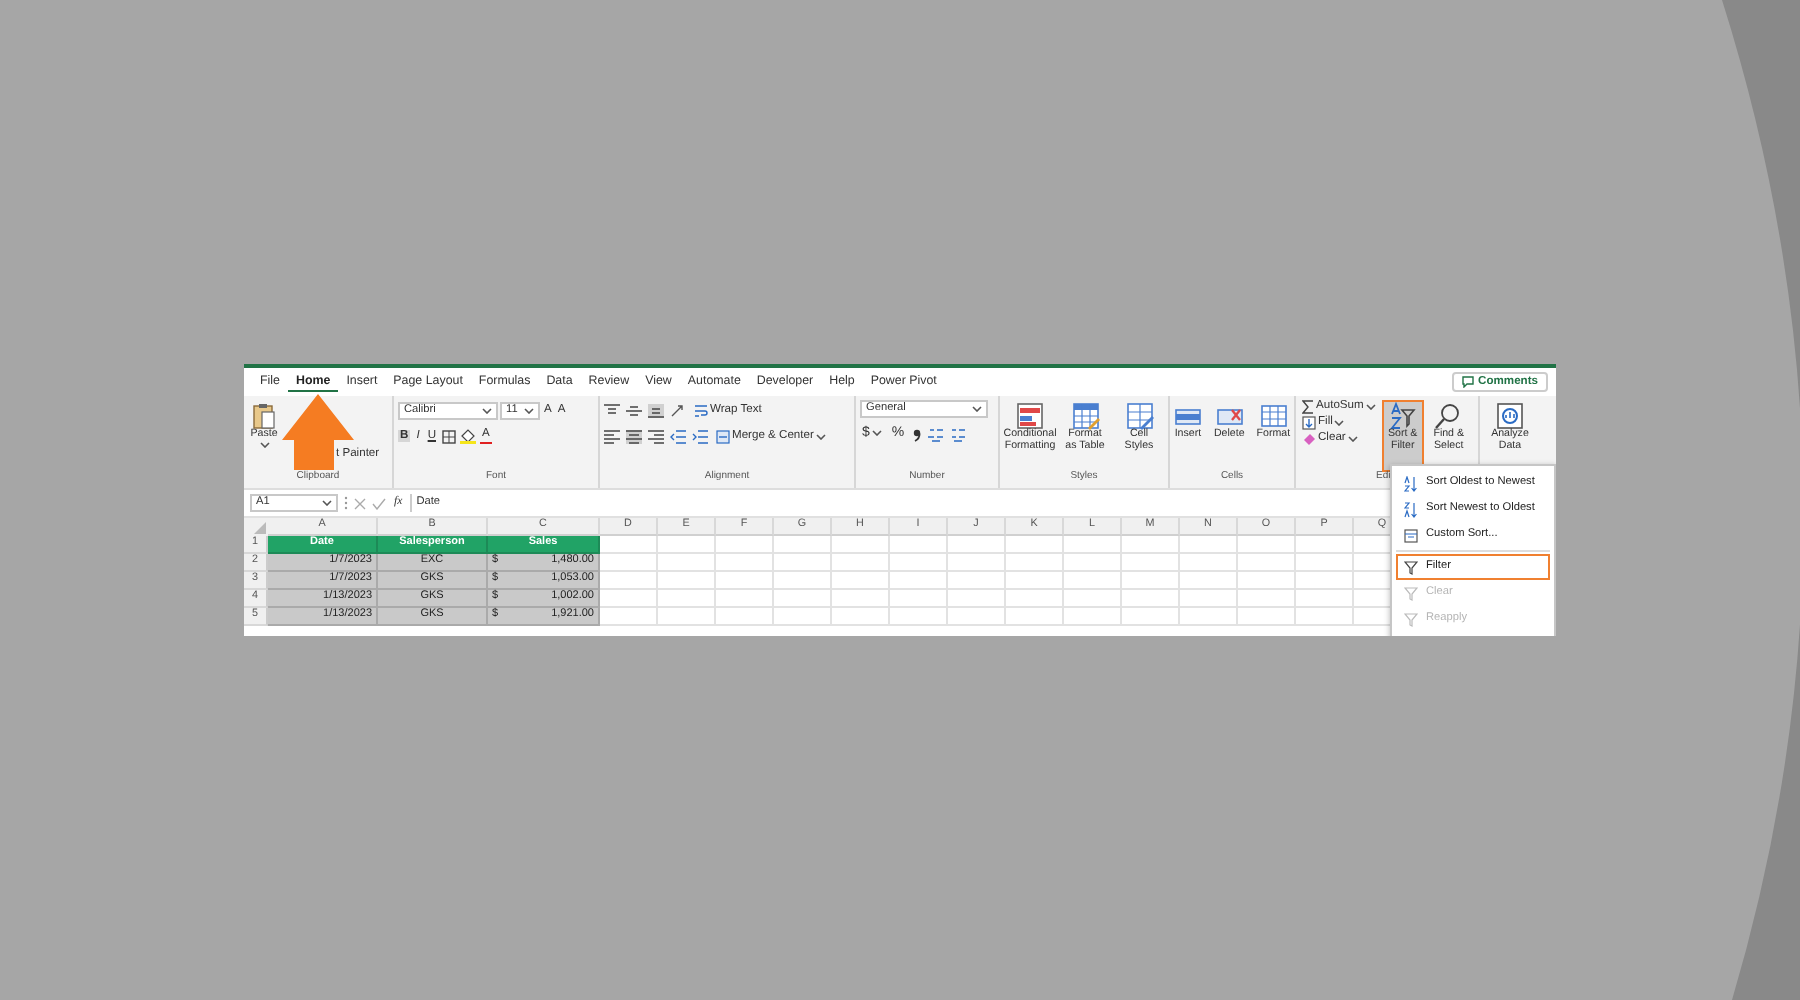 Image resolution: width=1800 pixels, height=1000 pixels. What do you see at coordinates (678, 436) in the screenshot?
I see `decrease-indent-icon` at bounding box center [678, 436].